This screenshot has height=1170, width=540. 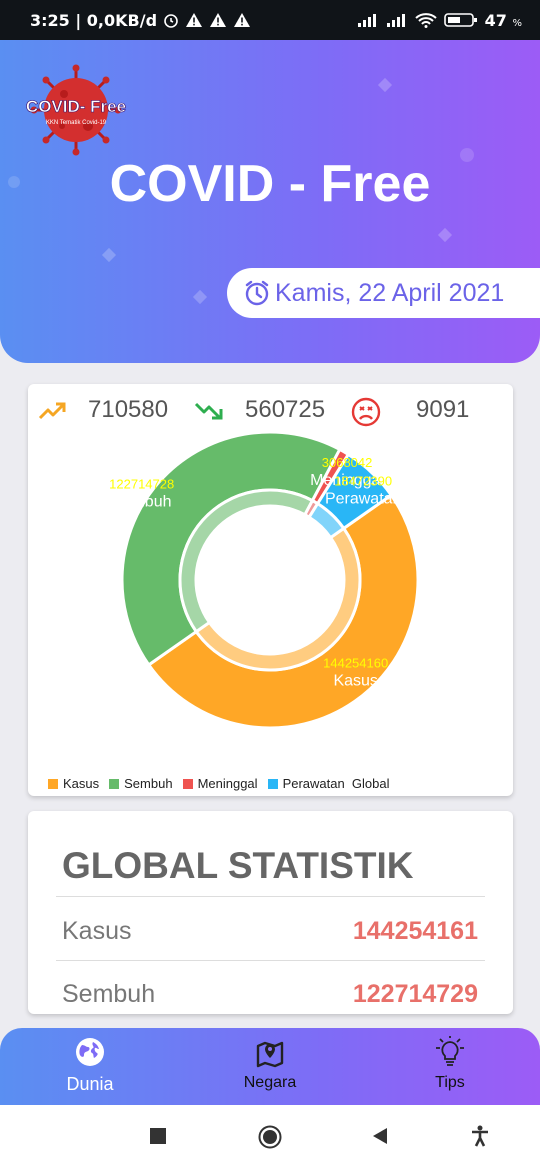 I want to click on global-stats-title: GLOBAL STATISTIK, so click(x=238, y=865).